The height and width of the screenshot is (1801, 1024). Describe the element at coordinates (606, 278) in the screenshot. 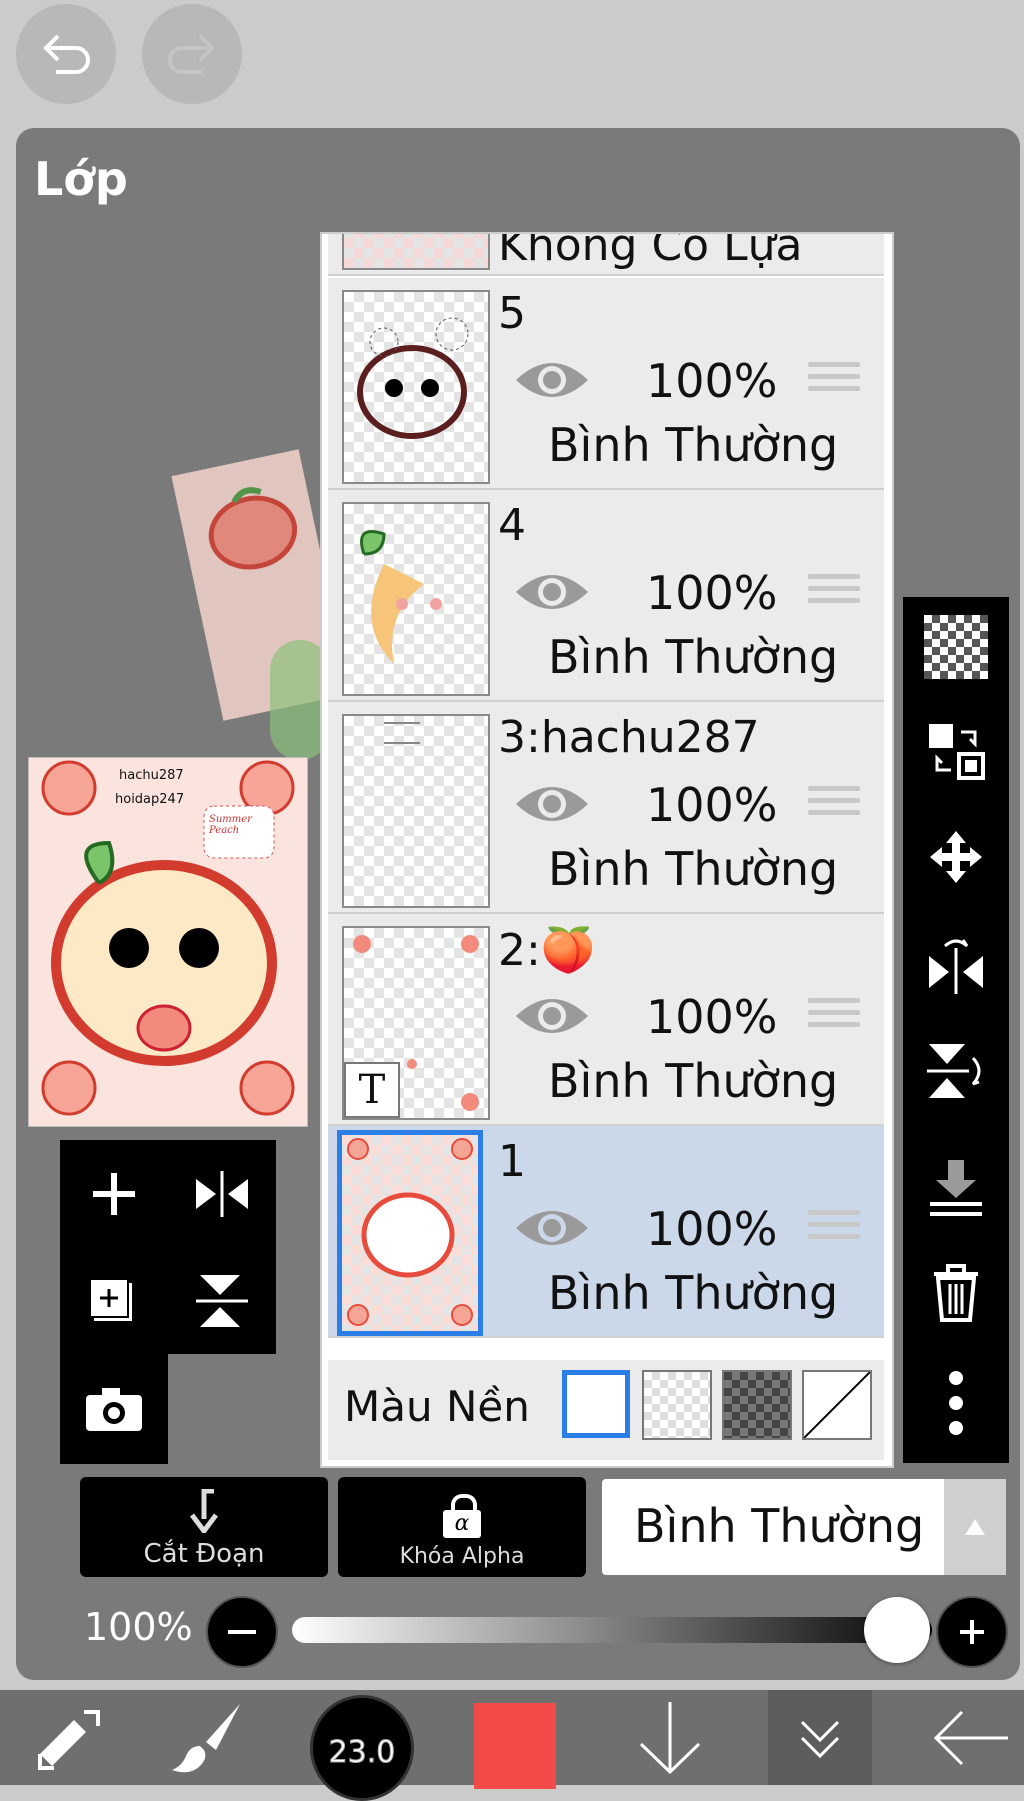

I see `layer-row-unselected-item: Không Có Lựa Chọn` at that location.